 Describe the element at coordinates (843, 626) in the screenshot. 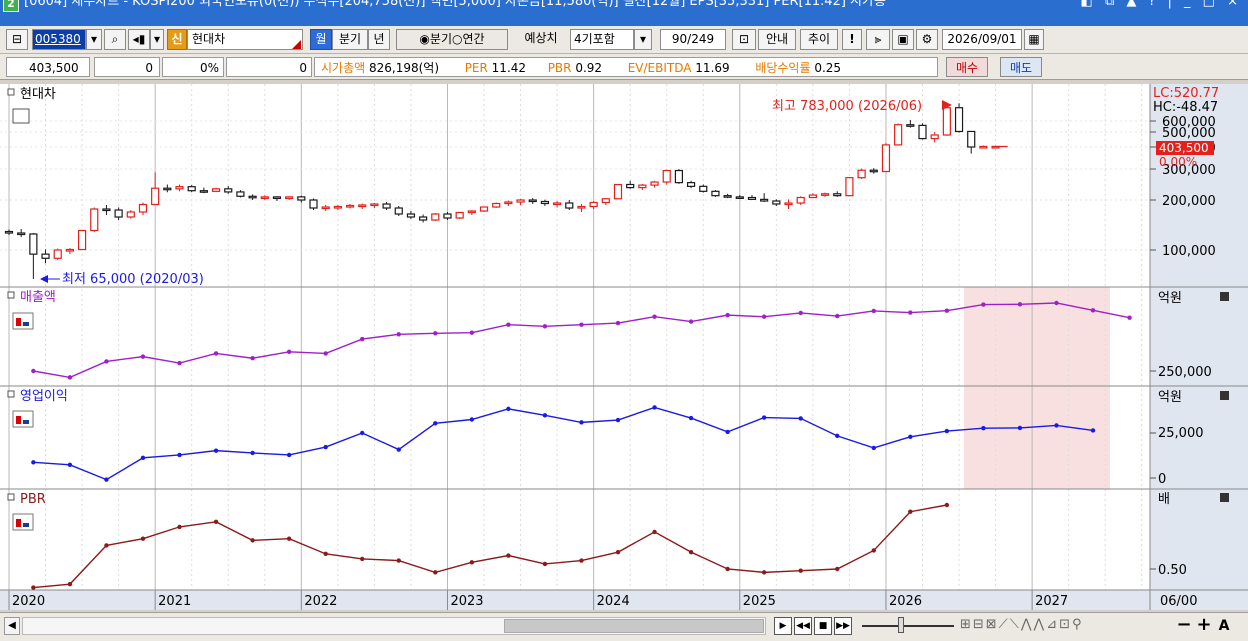

I see `forward-icon: ▶▶` at that location.